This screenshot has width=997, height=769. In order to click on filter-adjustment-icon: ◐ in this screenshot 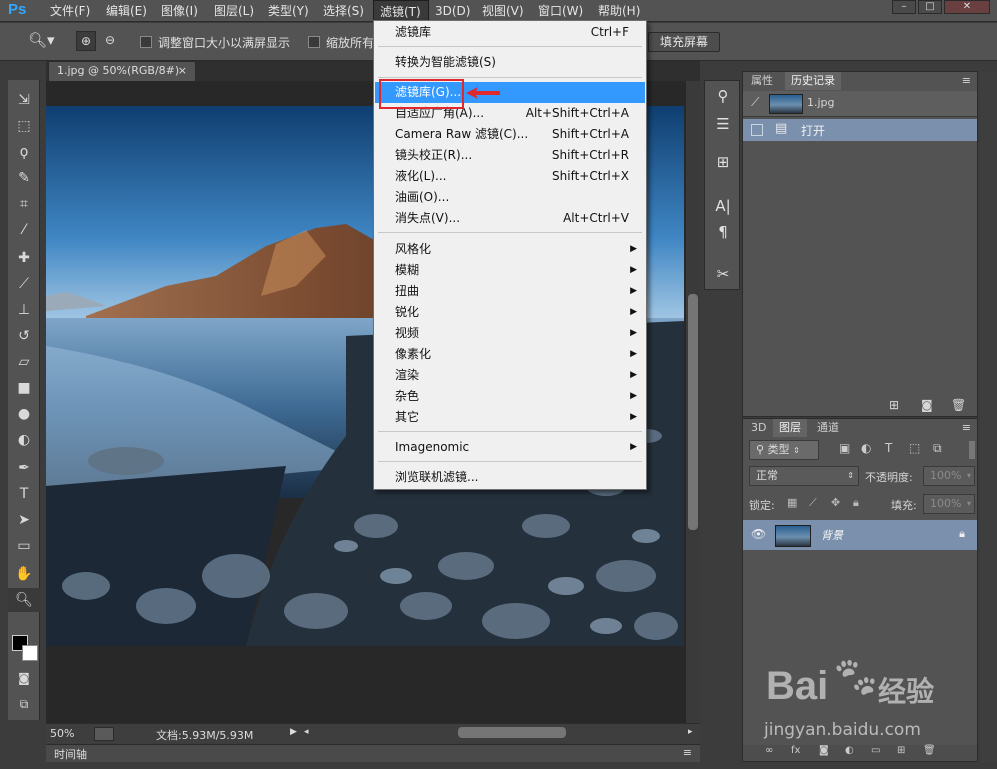, I will do `click(866, 448)`.